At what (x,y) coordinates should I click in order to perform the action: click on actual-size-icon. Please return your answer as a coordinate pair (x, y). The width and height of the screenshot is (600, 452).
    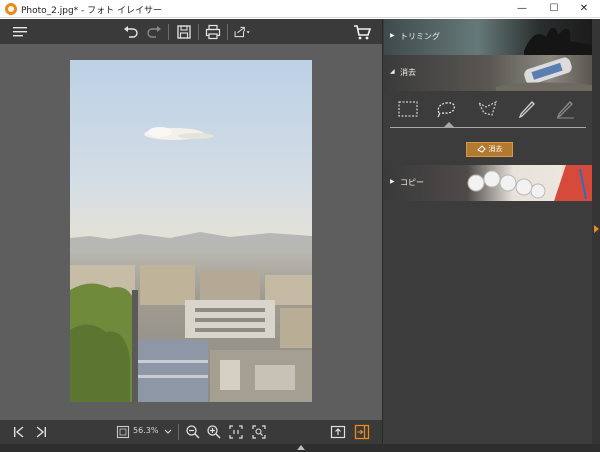
    Looking at the image, I should click on (236, 432).